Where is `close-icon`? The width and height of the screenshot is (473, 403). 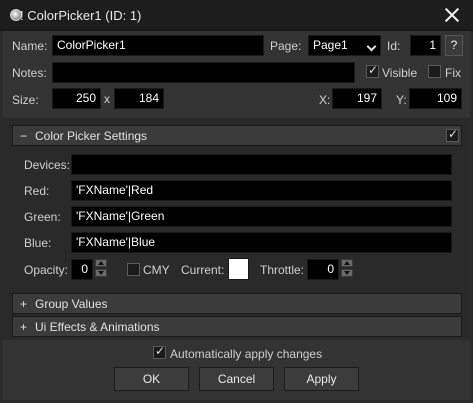
close-icon is located at coordinates (452, 15).